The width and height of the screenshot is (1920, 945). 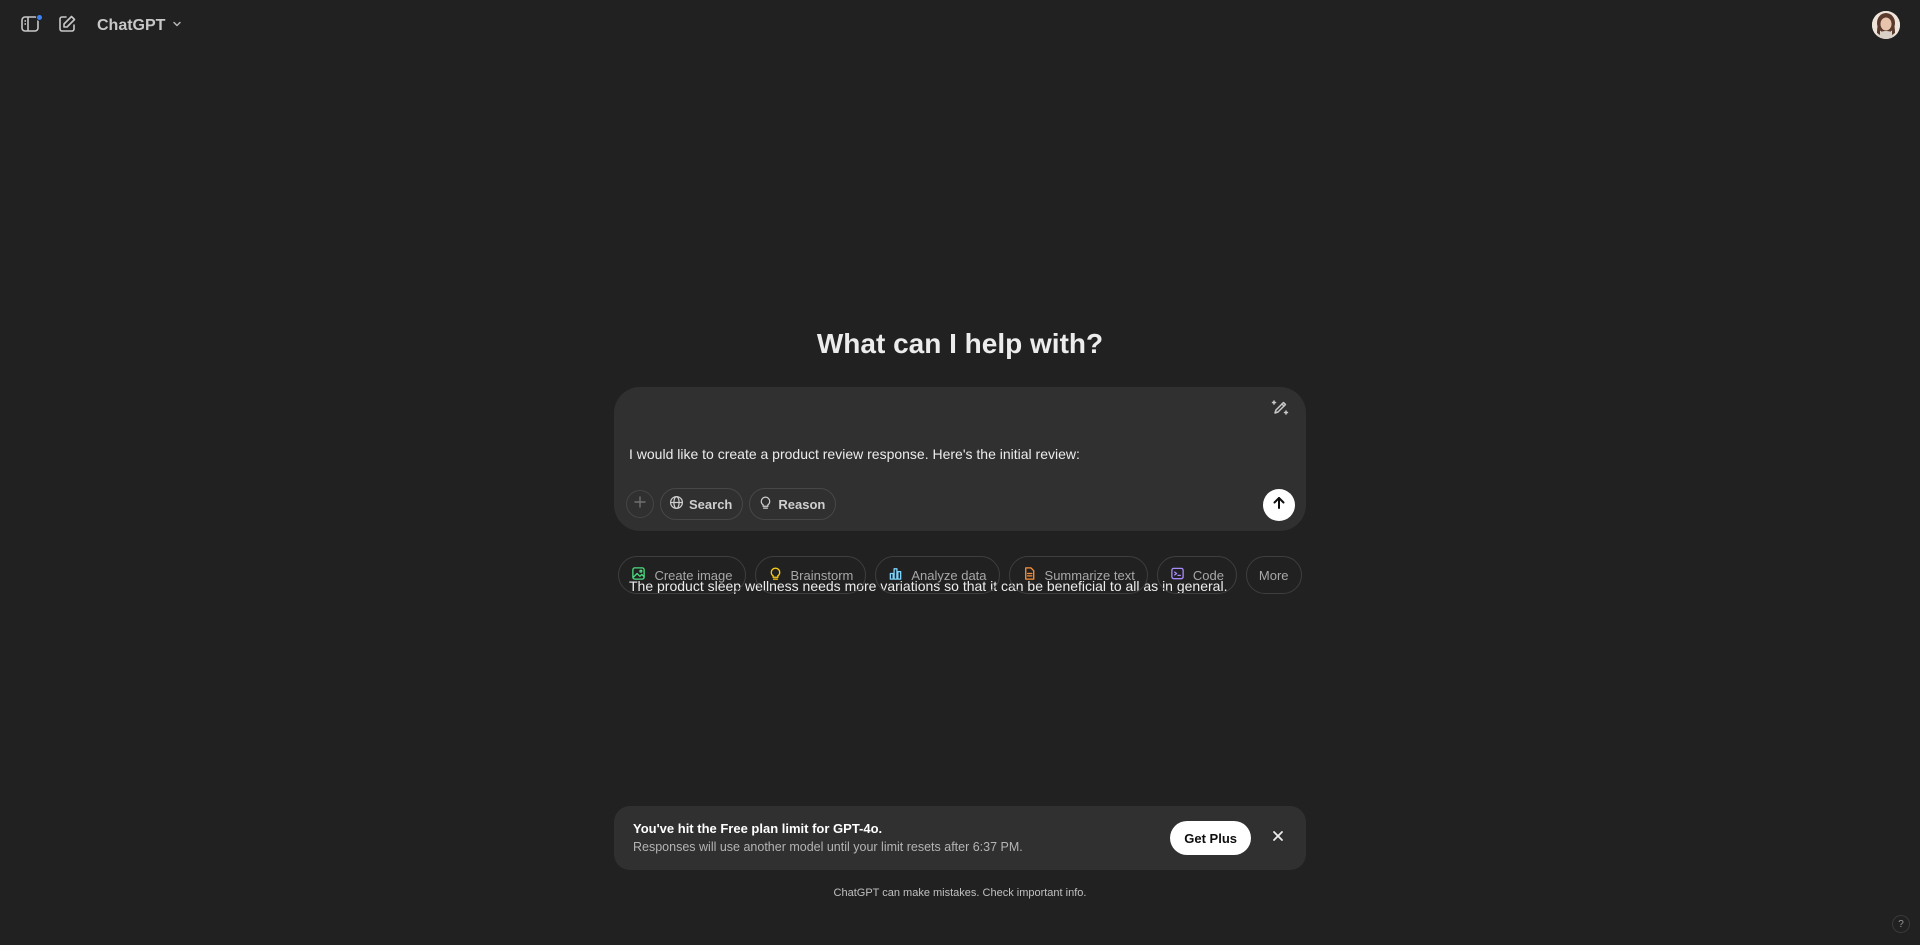 I want to click on suggestion-label: Summarize text, so click(x=1089, y=575).